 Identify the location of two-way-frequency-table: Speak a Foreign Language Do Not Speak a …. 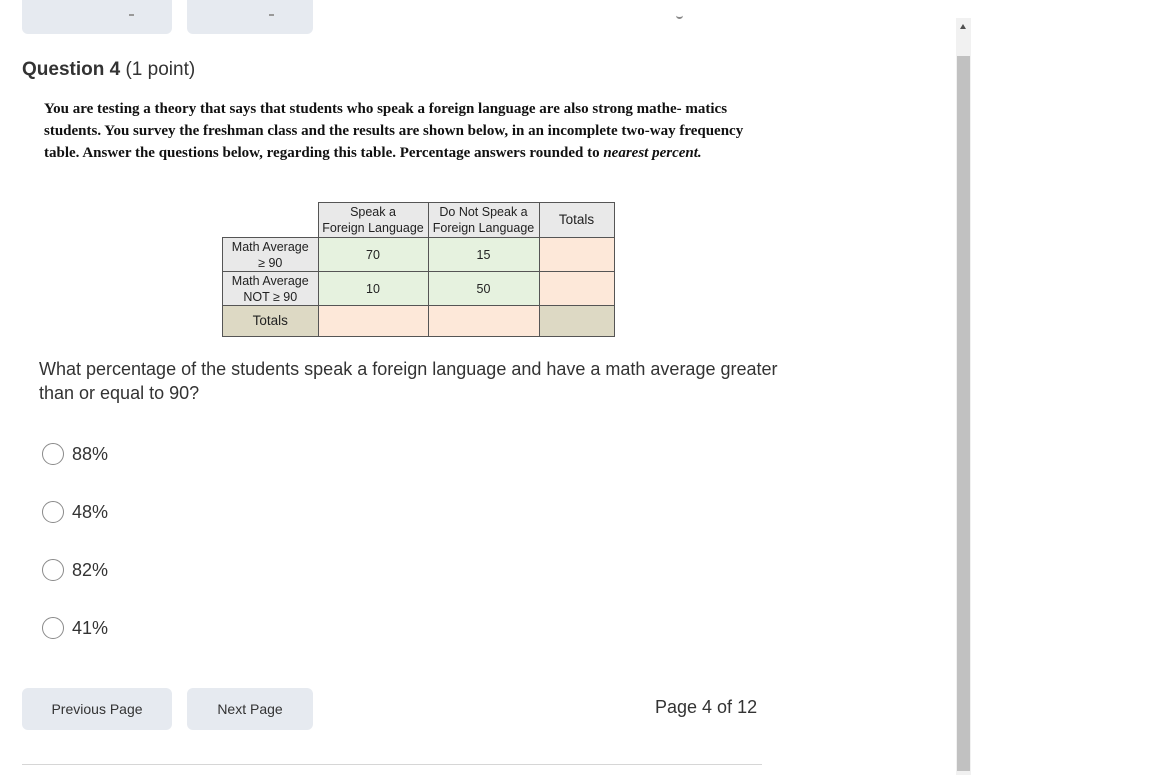
(418, 269).